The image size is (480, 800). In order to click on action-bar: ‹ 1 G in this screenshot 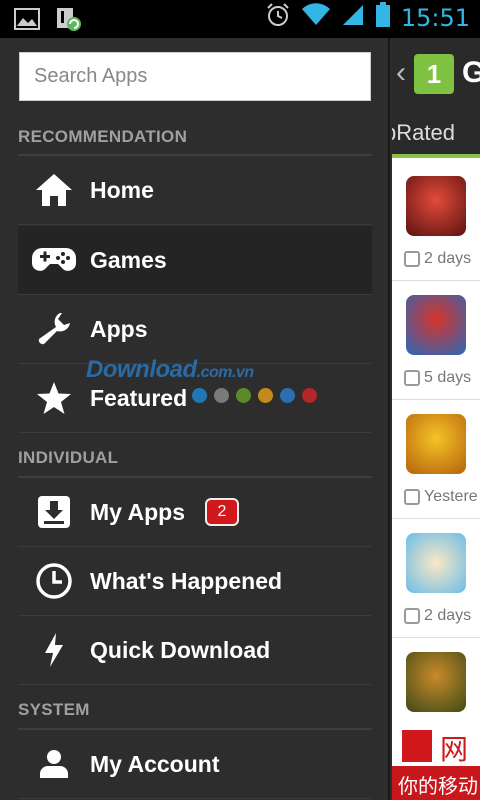, I will do `click(436, 74)`.